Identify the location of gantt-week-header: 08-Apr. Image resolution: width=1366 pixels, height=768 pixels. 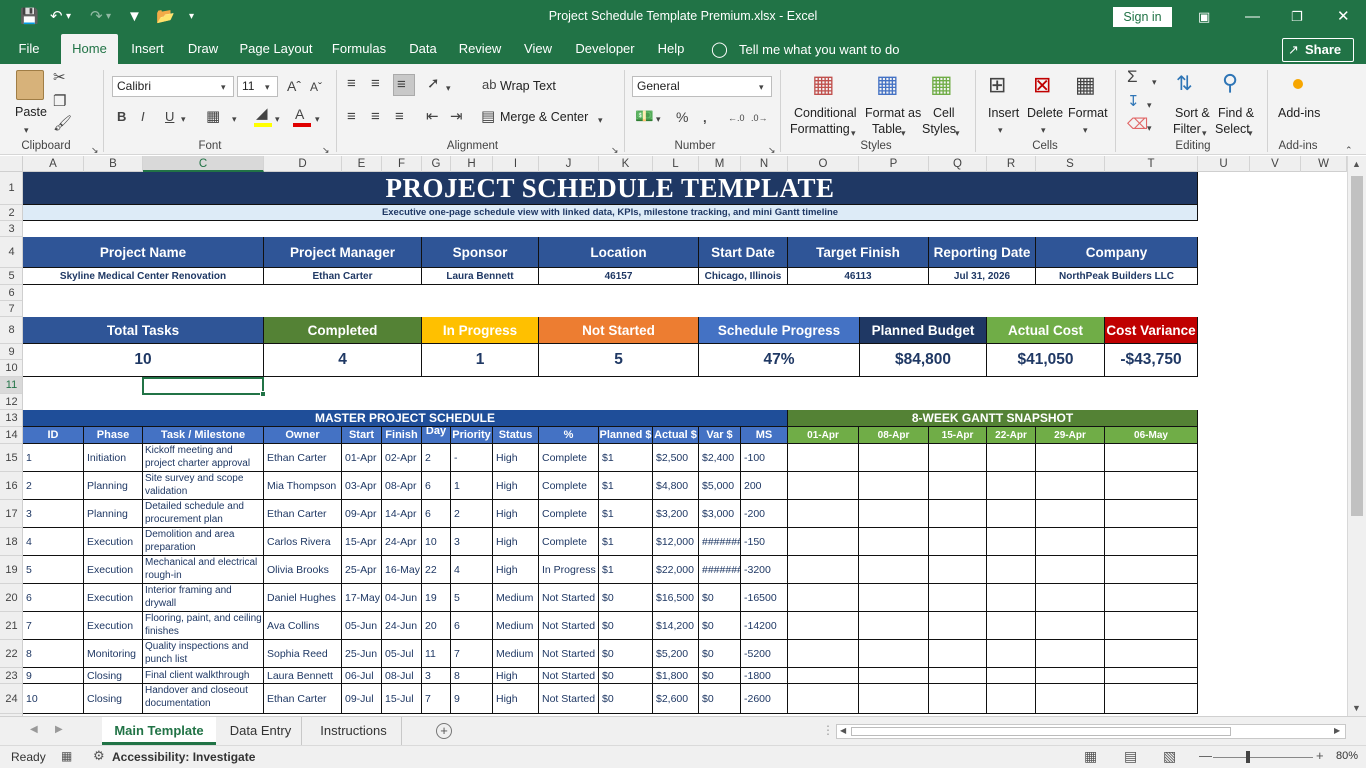
(894, 435).